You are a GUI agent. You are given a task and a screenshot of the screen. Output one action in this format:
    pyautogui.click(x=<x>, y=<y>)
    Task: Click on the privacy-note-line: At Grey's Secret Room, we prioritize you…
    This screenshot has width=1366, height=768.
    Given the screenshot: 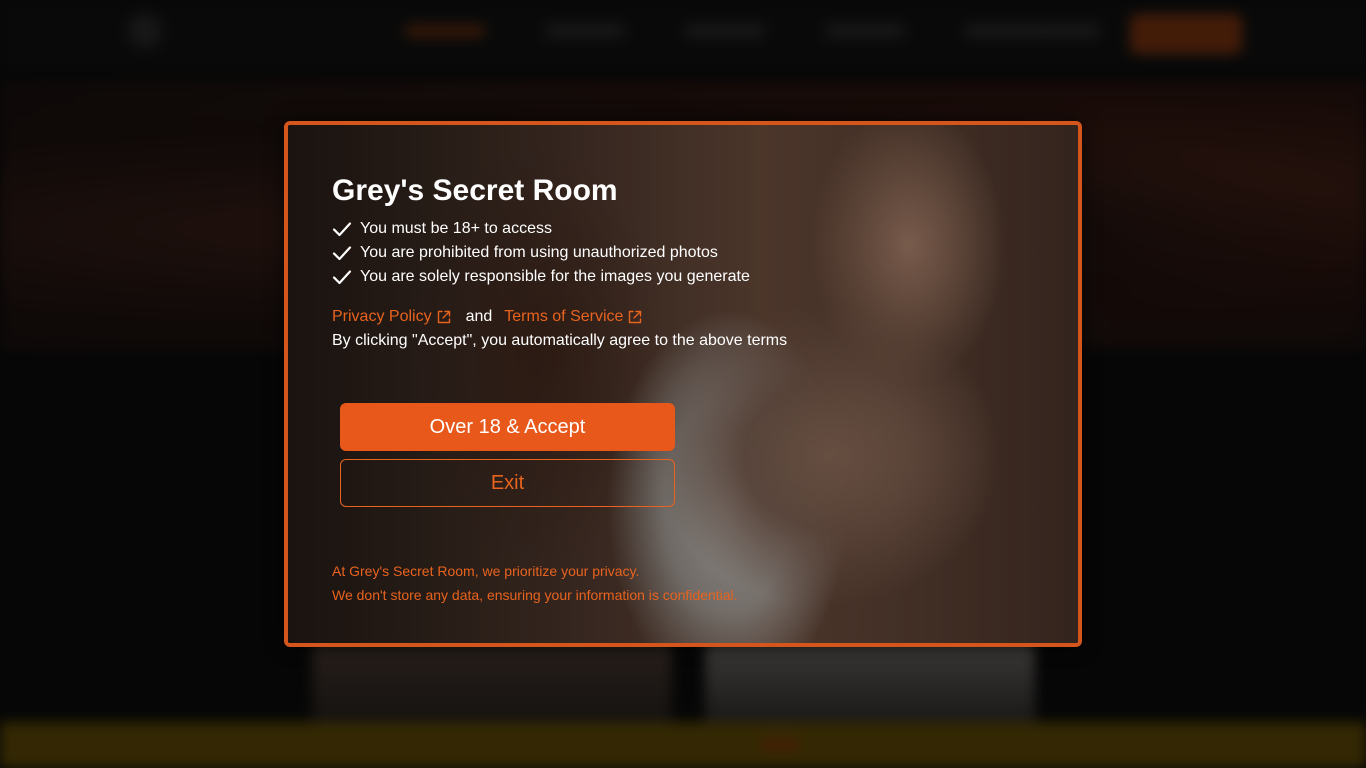 What is the action you would take?
    pyautogui.click(x=486, y=571)
    